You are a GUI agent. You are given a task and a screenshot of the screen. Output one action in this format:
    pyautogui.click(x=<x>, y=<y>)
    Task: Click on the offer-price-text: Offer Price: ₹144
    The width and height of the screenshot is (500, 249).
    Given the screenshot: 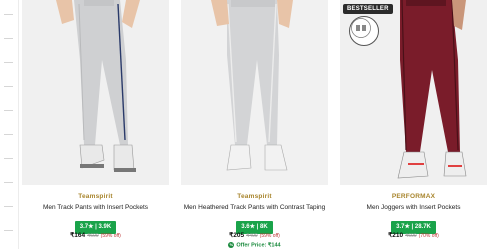 What is the action you would take?
    pyautogui.click(x=258, y=245)
    